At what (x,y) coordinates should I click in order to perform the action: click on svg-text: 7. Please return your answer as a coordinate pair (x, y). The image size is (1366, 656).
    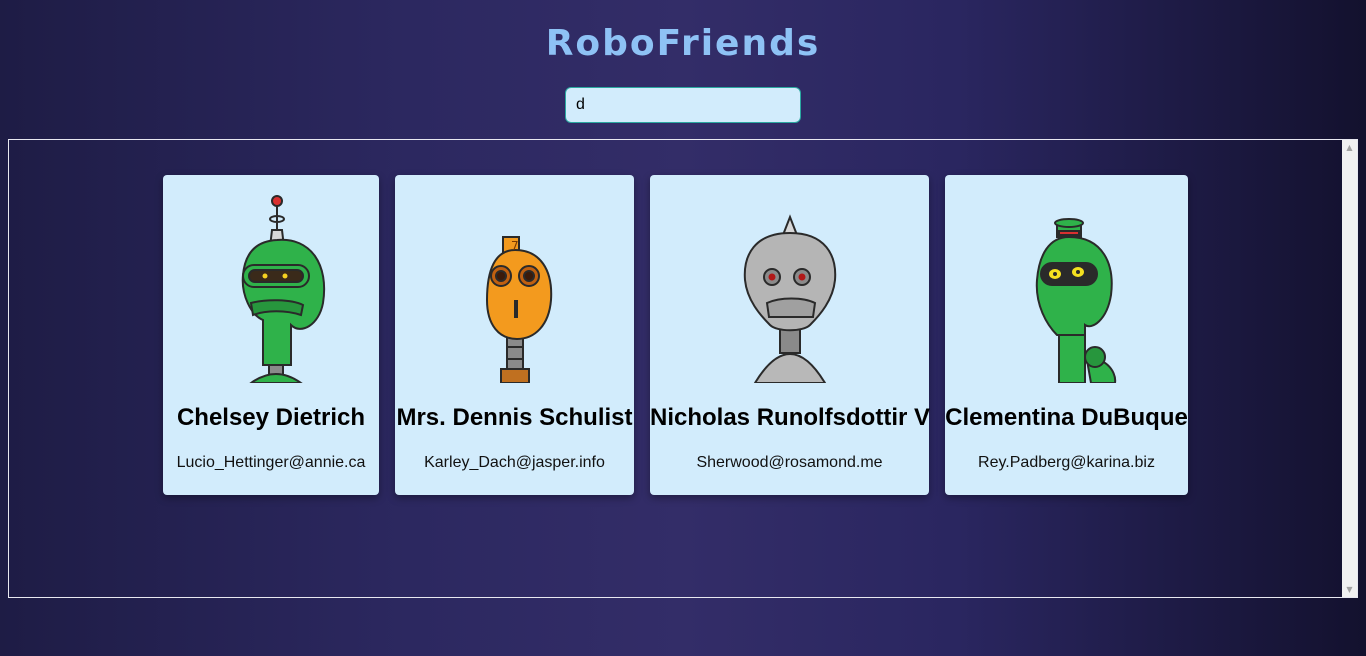
    Looking at the image, I should click on (515, 246).